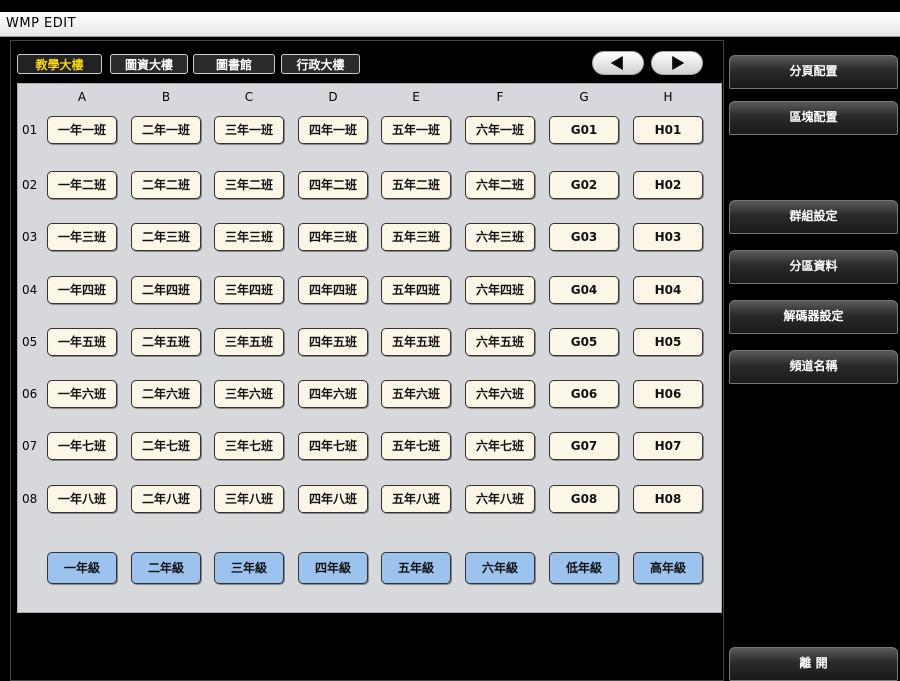 Image resolution: width=900 pixels, height=681 pixels. Describe the element at coordinates (500, 237) in the screenshot. I see `zone-cell-button: 六年三班` at that location.